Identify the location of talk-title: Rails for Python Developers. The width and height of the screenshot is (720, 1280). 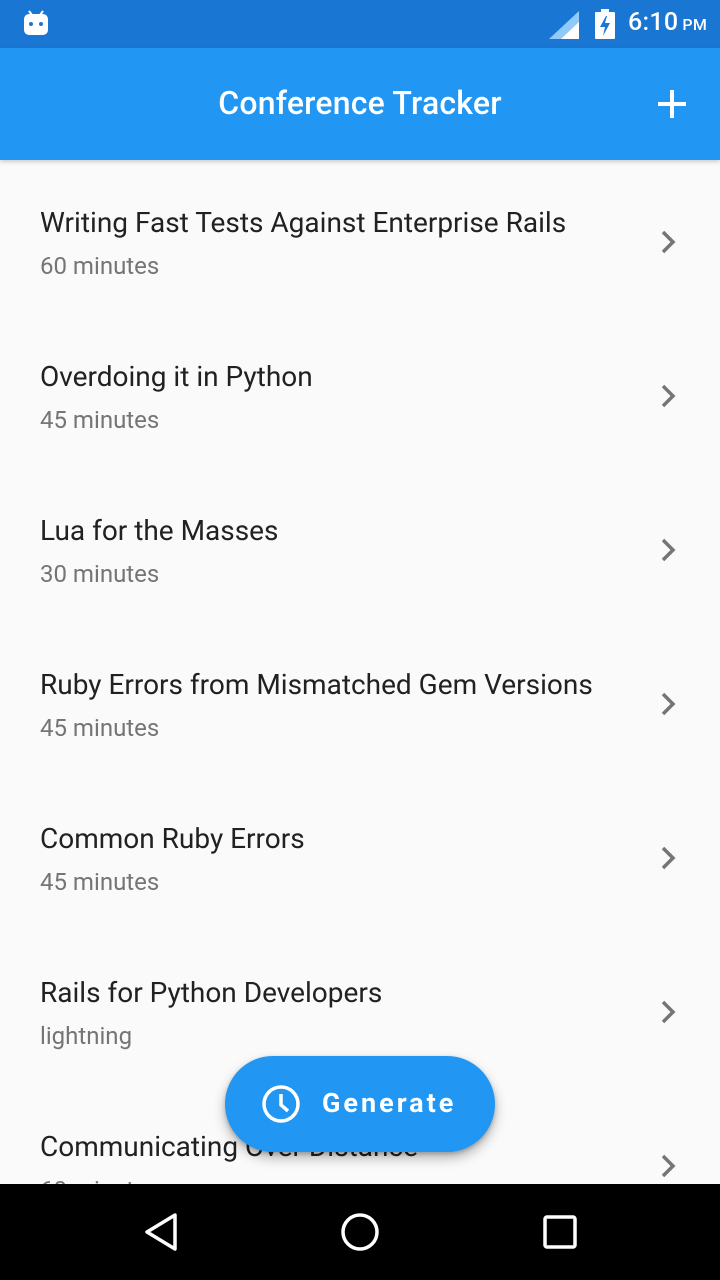
(211, 992).